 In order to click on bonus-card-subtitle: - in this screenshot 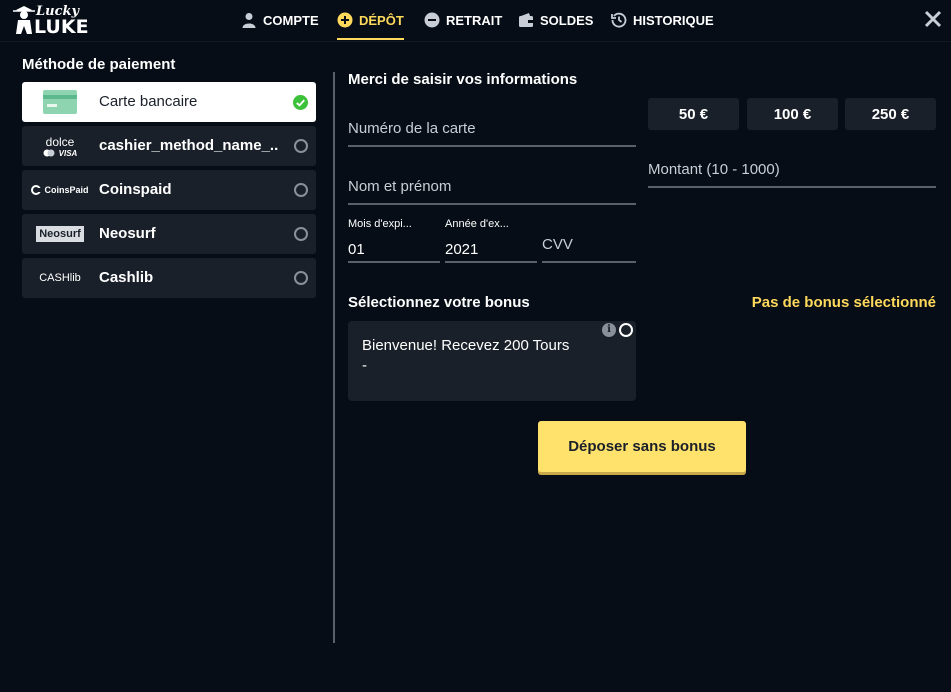, I will do `click(364, 365)`.